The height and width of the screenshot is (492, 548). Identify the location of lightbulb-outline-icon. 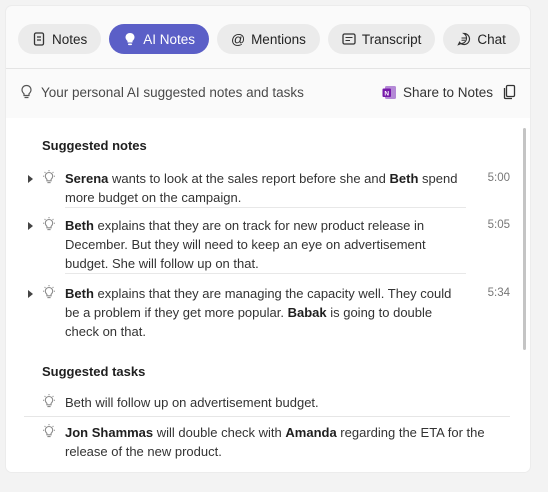
(26, 92).